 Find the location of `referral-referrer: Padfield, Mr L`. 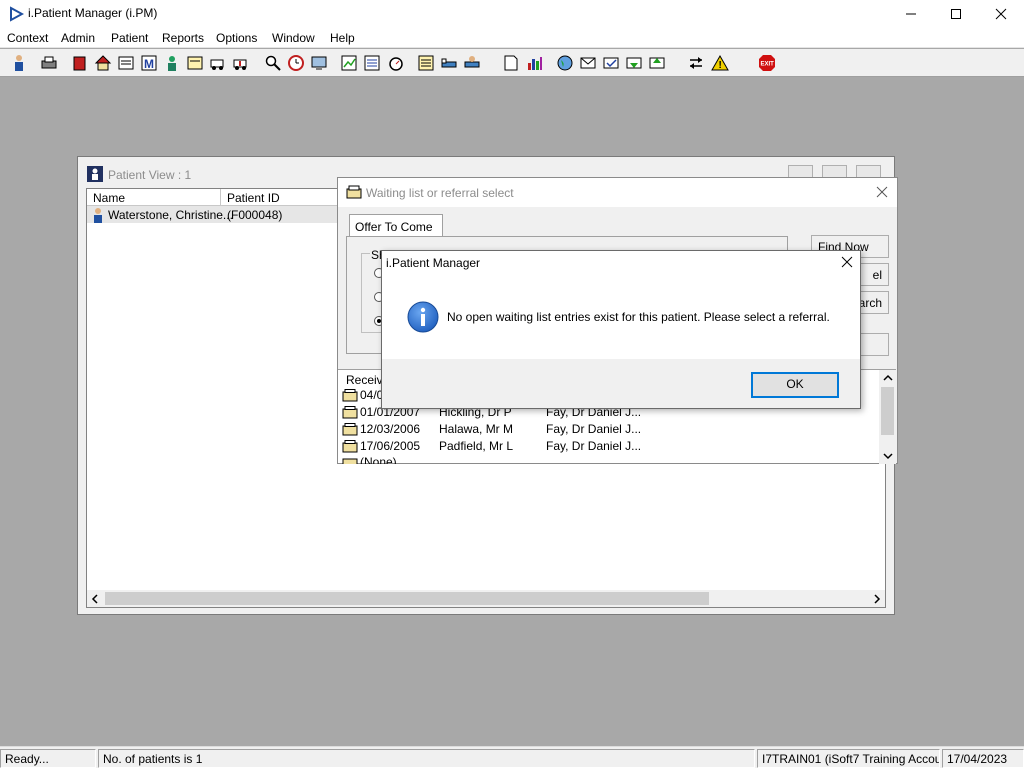

referral-referrer: Padfield, Mr L is located at coordinates (476, 446).